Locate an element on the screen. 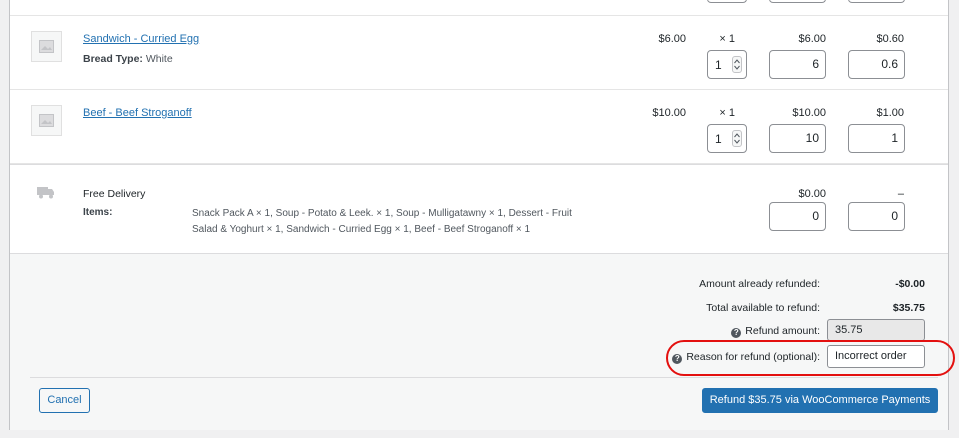 This screenshot has height=438, width=959. refund-total-input: 10 is located at coordinates (797, 138).